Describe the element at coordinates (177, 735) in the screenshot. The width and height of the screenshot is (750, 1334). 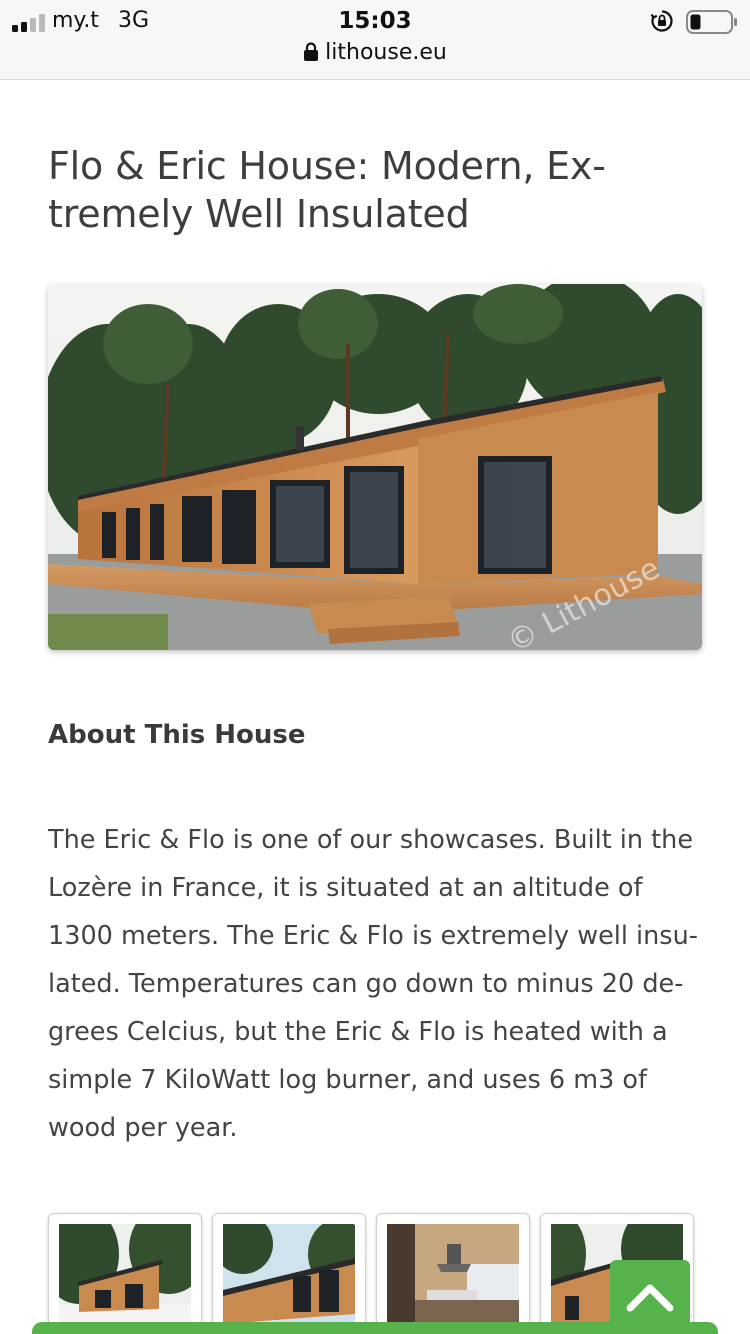
I see `section-heading: About This House` at that location.